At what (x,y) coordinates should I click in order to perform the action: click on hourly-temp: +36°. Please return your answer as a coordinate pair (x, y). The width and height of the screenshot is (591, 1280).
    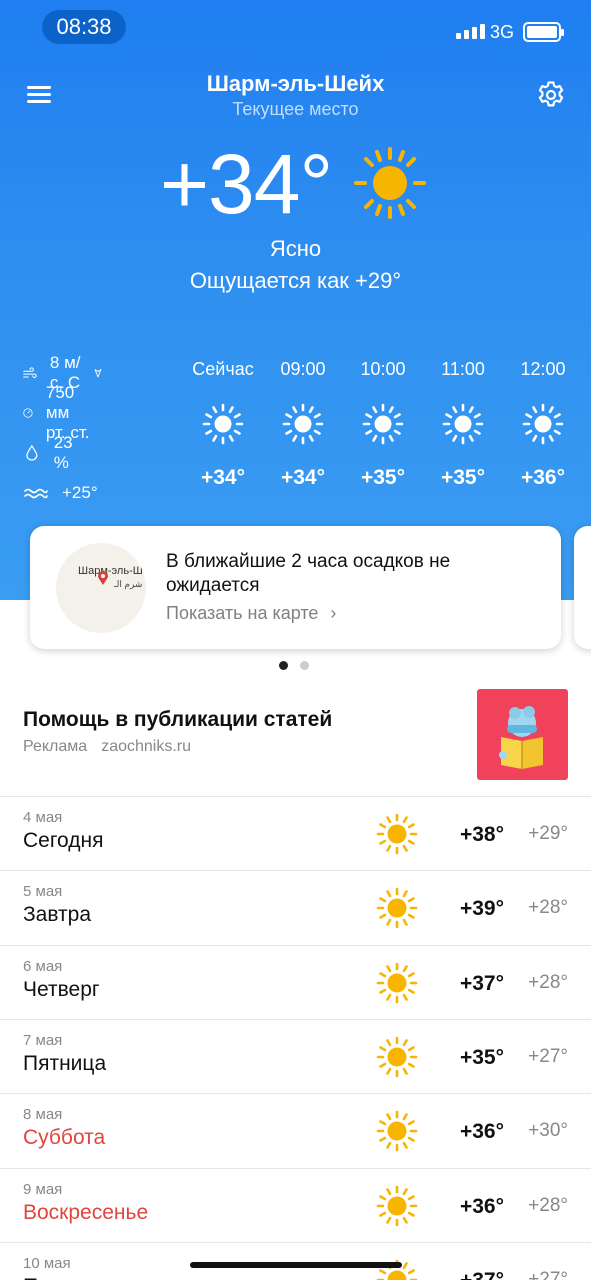
    Looking at the image, I should click on (543, 477).